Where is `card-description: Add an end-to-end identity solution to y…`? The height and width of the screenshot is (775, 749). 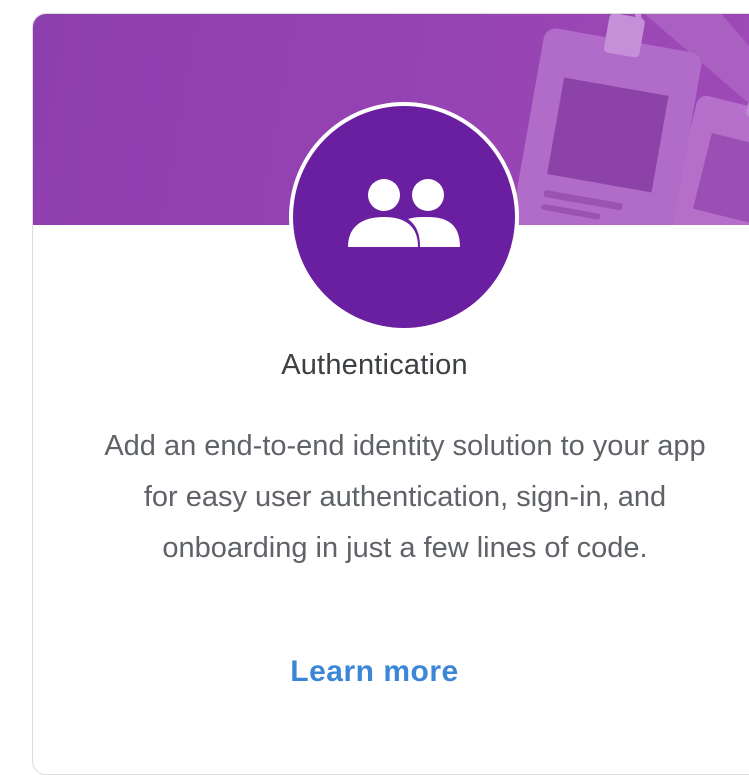
card-description: Add an end-to-end identity solution to y… is located at coordinates (405, 497).